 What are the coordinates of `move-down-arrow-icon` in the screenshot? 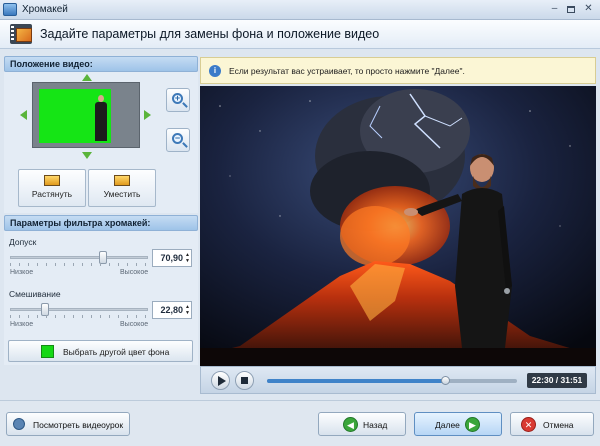 It's located at (87, 155).